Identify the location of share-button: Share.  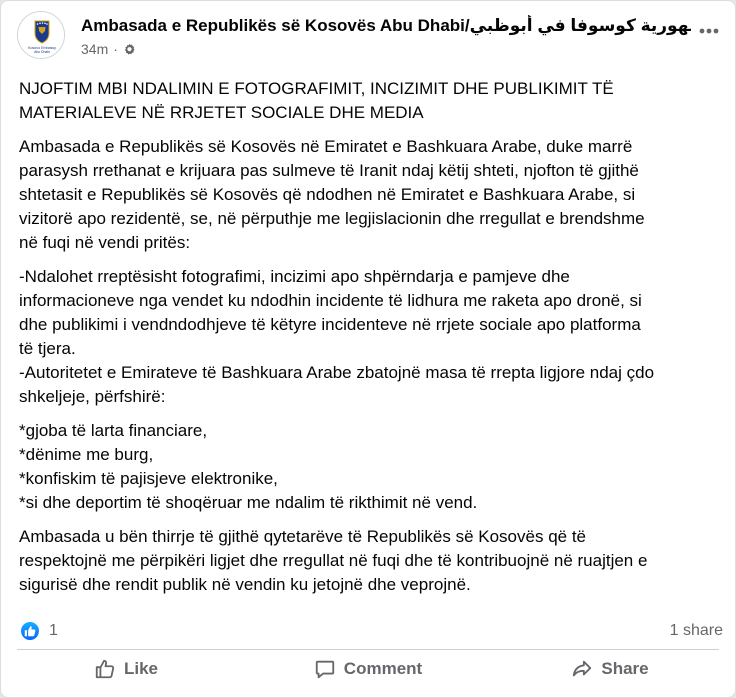
(610, 669).